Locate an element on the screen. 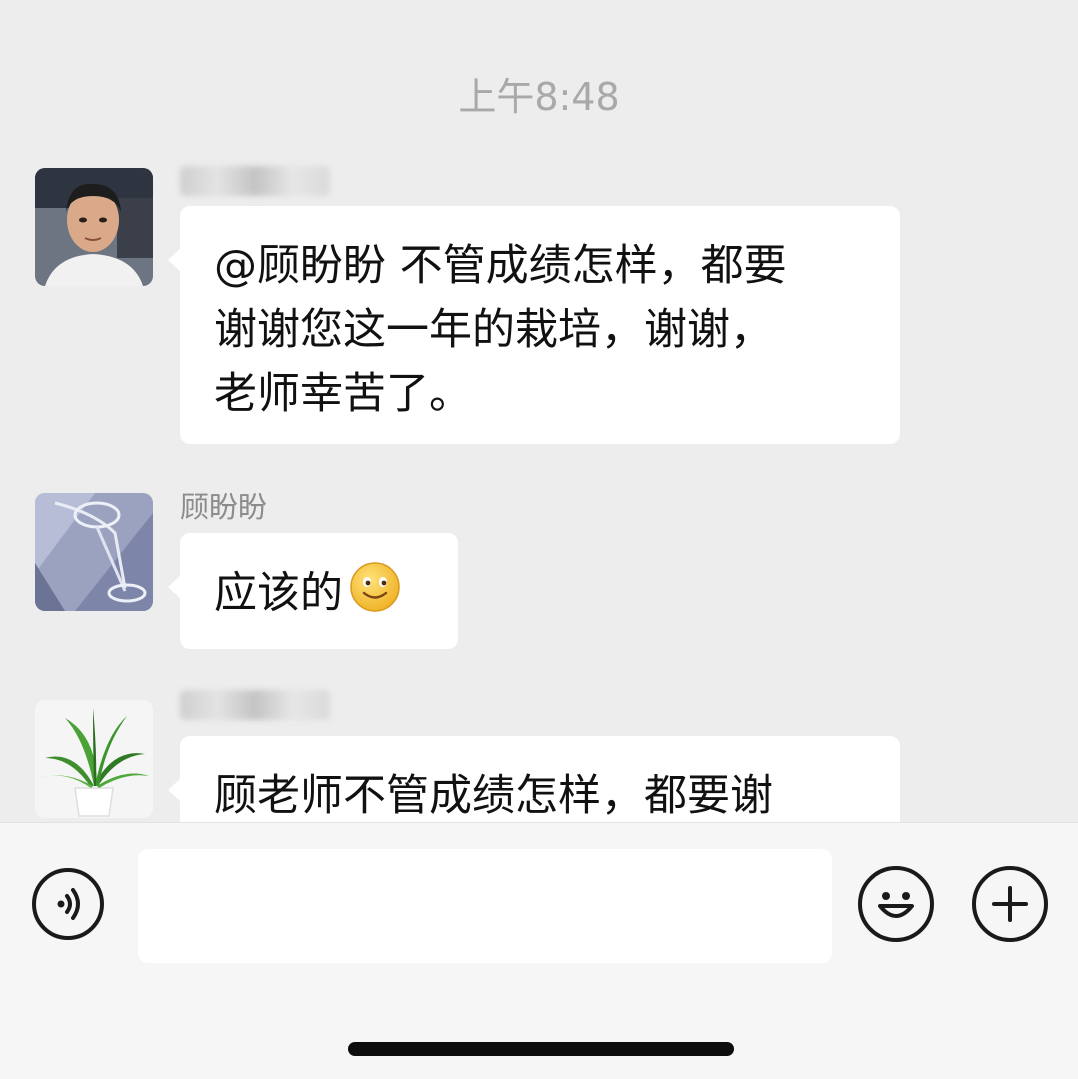 The image size is (1078, 1079). emoji-button is located at coordinates (896, 904).